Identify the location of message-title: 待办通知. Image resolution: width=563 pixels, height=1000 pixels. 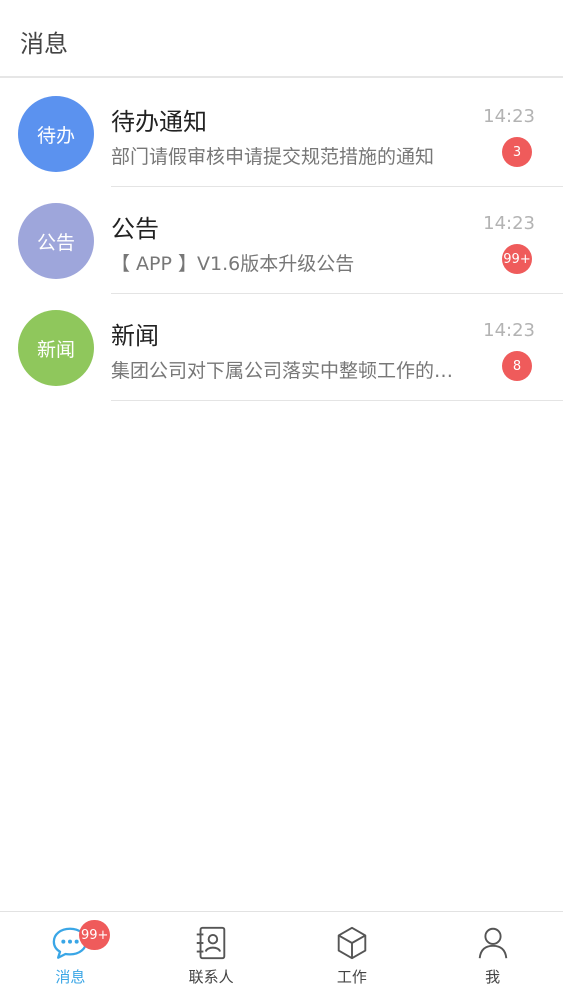
(159, 122).